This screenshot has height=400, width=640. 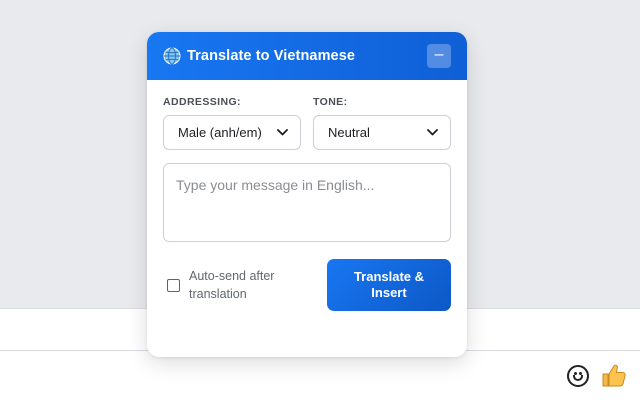 I want to click on addressing-field: ADDRESSING: Male (anh/em), so click(x=232, y=123).